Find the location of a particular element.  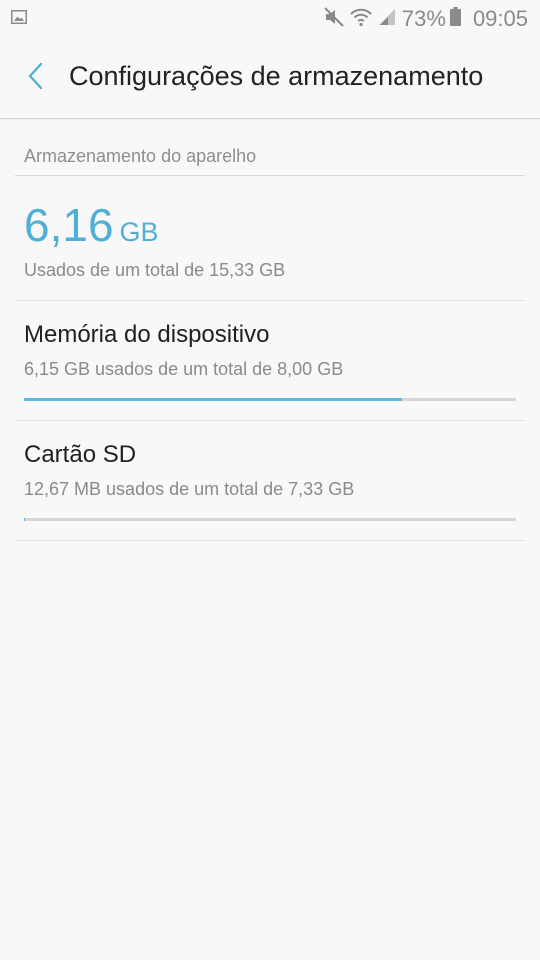

battery-icon is located at coordinates (455, 19).